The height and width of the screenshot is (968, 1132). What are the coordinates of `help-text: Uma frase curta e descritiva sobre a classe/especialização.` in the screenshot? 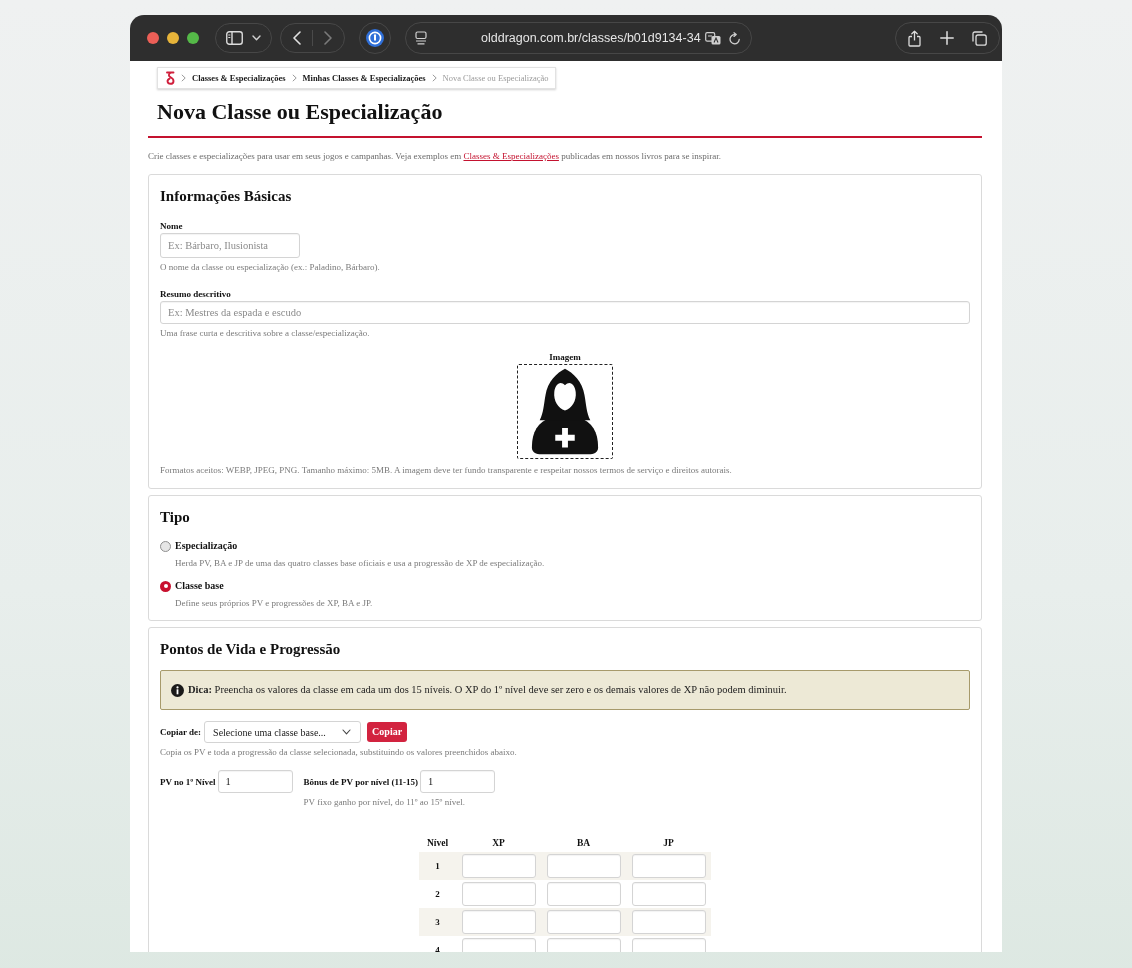 It's located at (265, 333).